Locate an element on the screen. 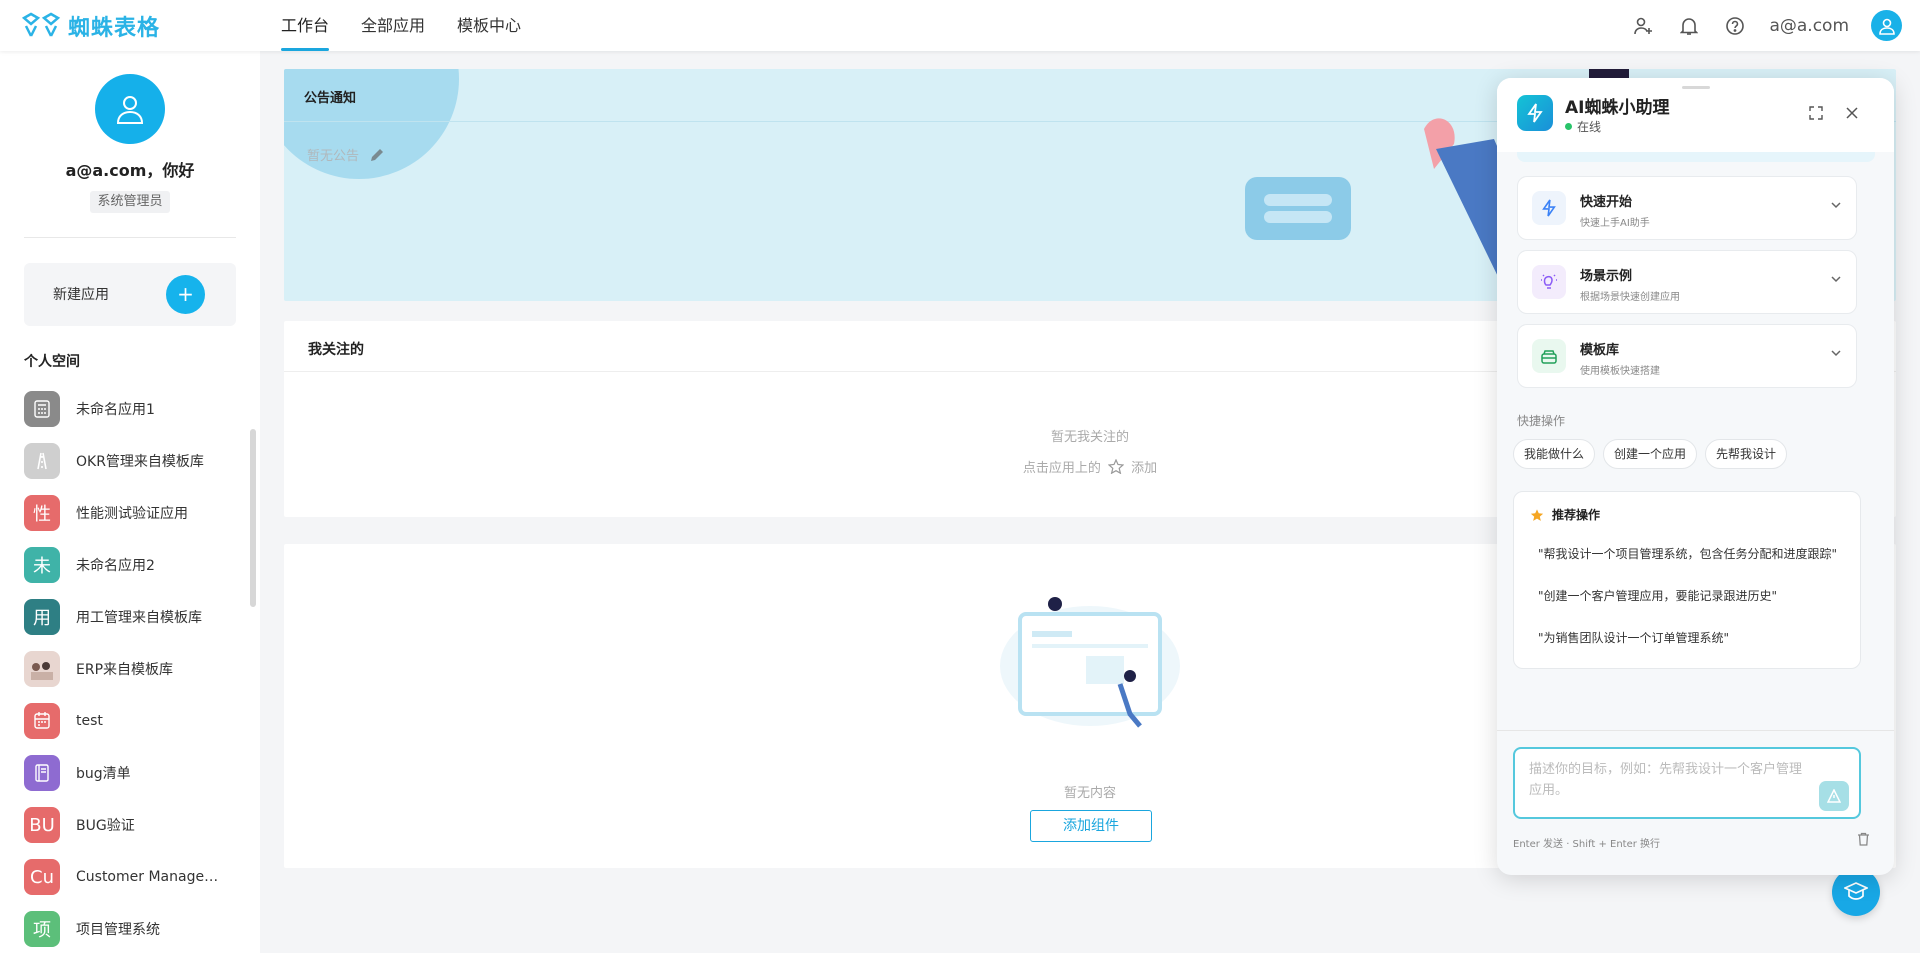  app-letter-icon: Cu is located at coordinates (42, 877).